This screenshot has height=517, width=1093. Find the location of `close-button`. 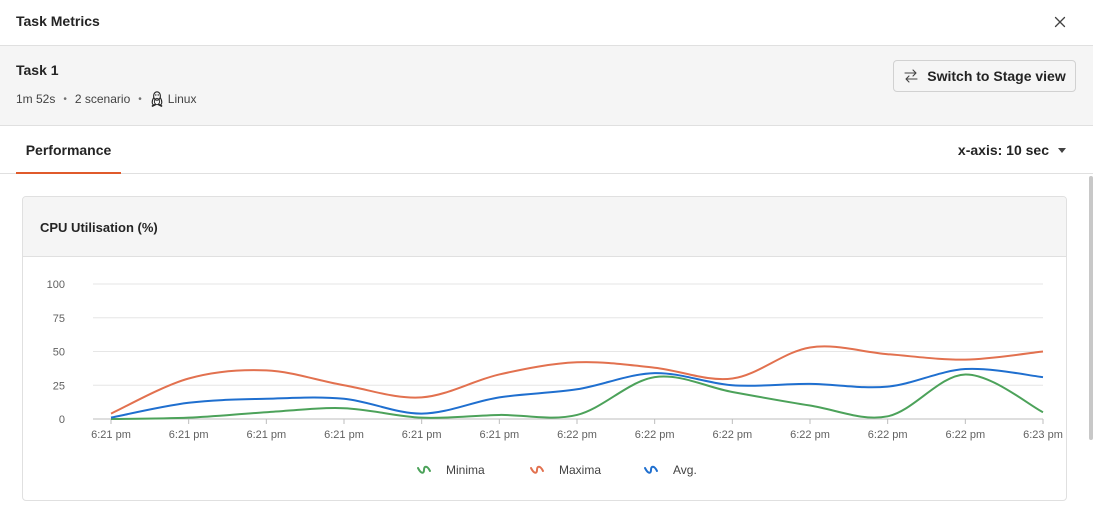

close-button is located at coordinates (1060, 22).